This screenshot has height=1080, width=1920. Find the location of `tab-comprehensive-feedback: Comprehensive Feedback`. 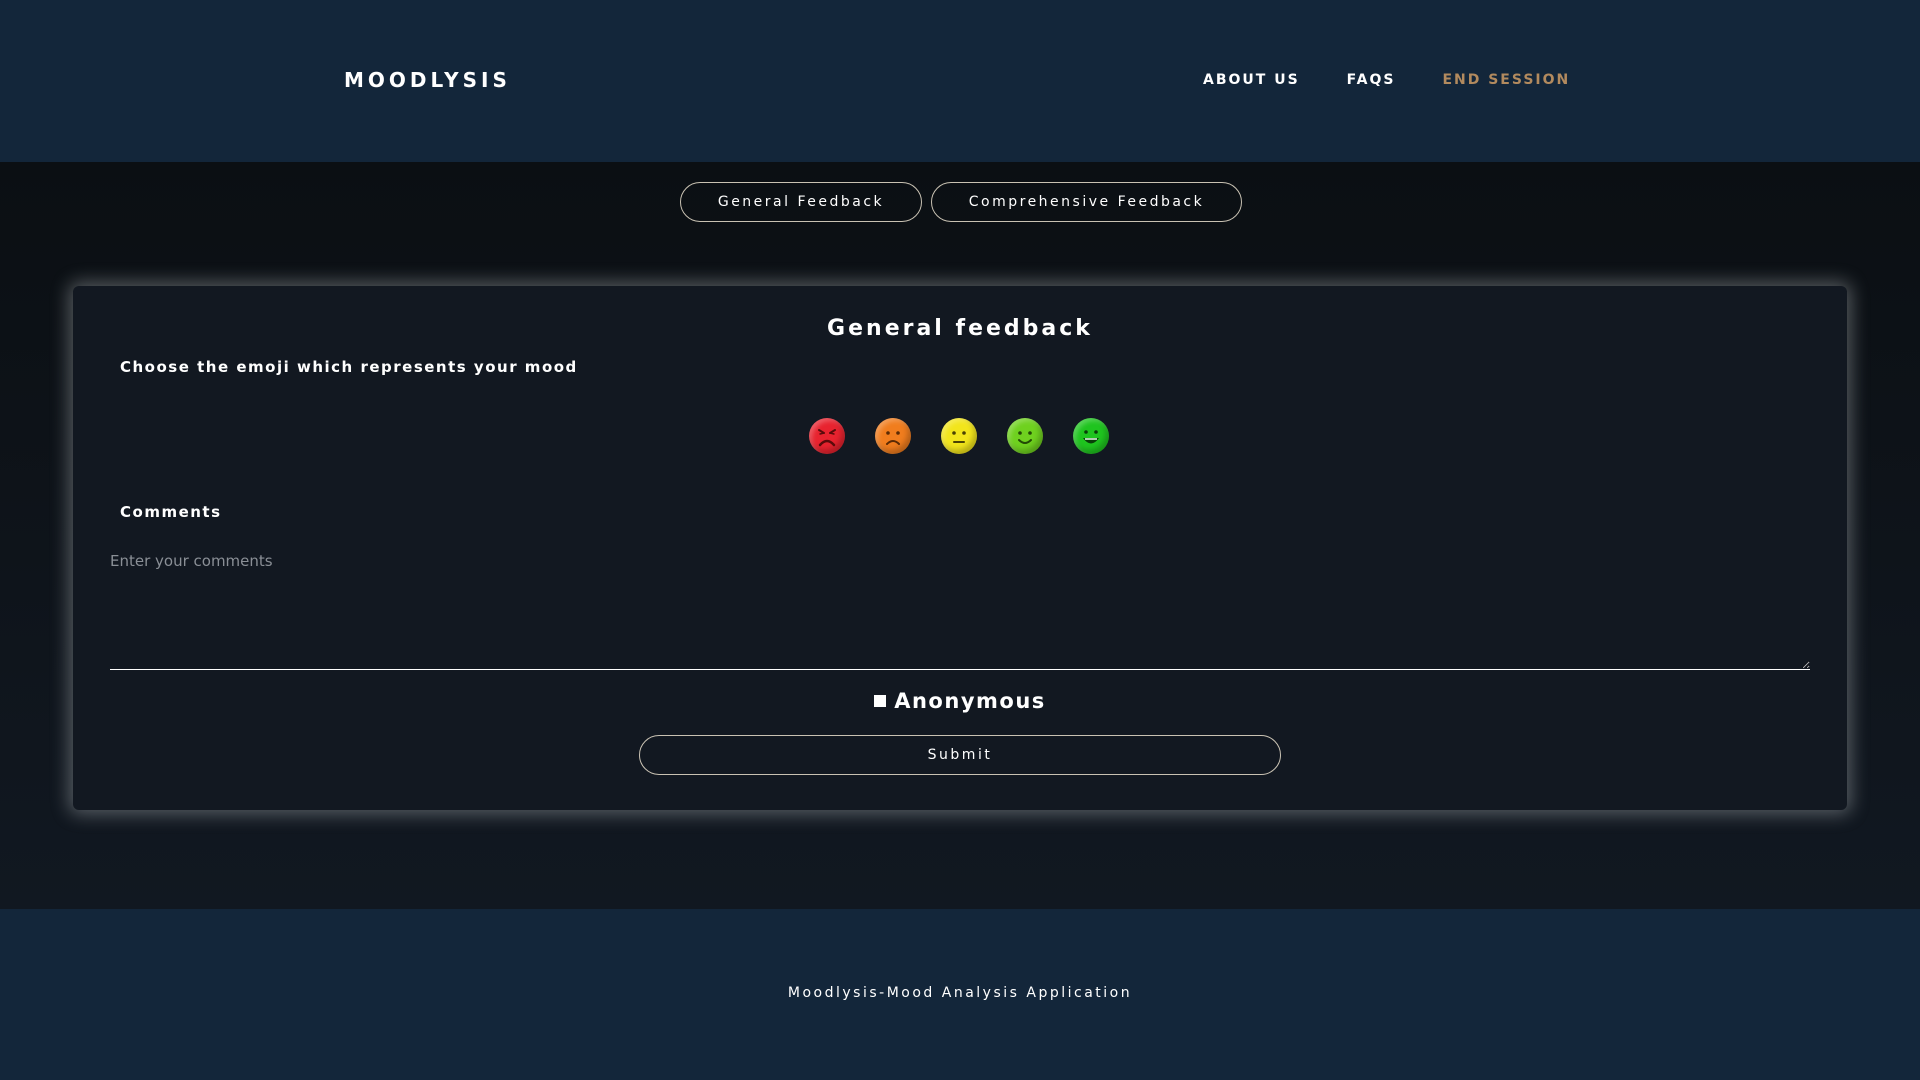

tab-comprehensive-feedback: Comprehensive Feedback is located at coordinates (1086, 202).